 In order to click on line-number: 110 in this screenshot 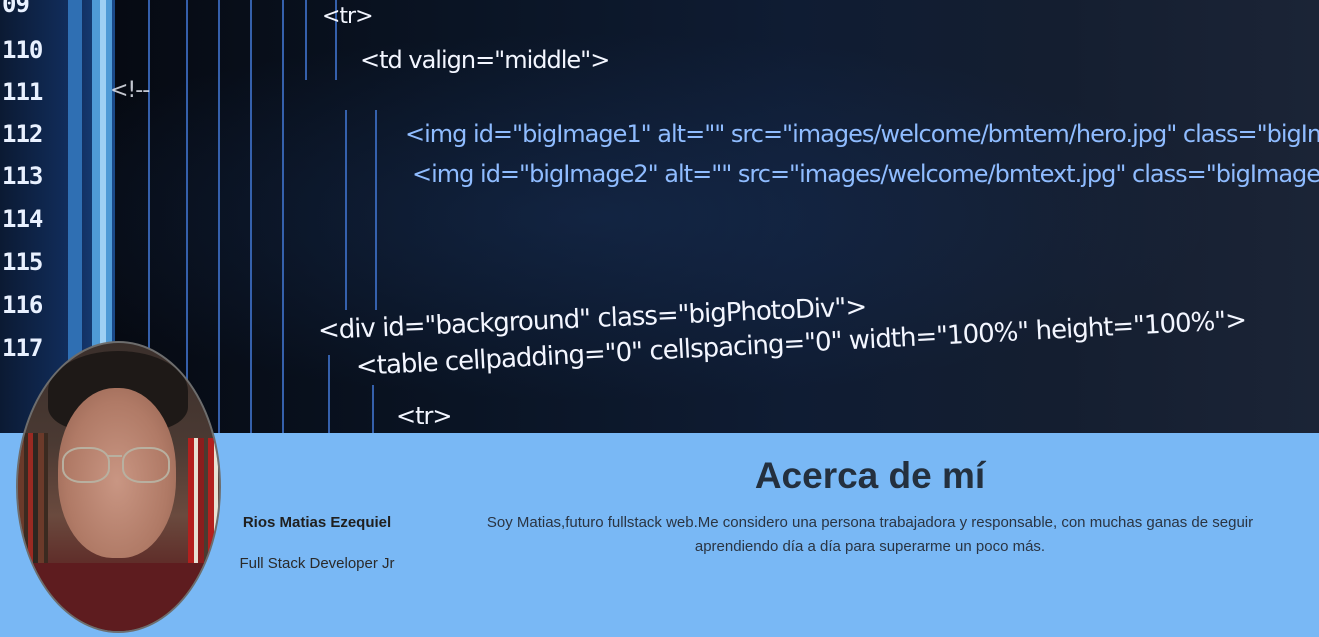, I will do `click(22, 50)`.